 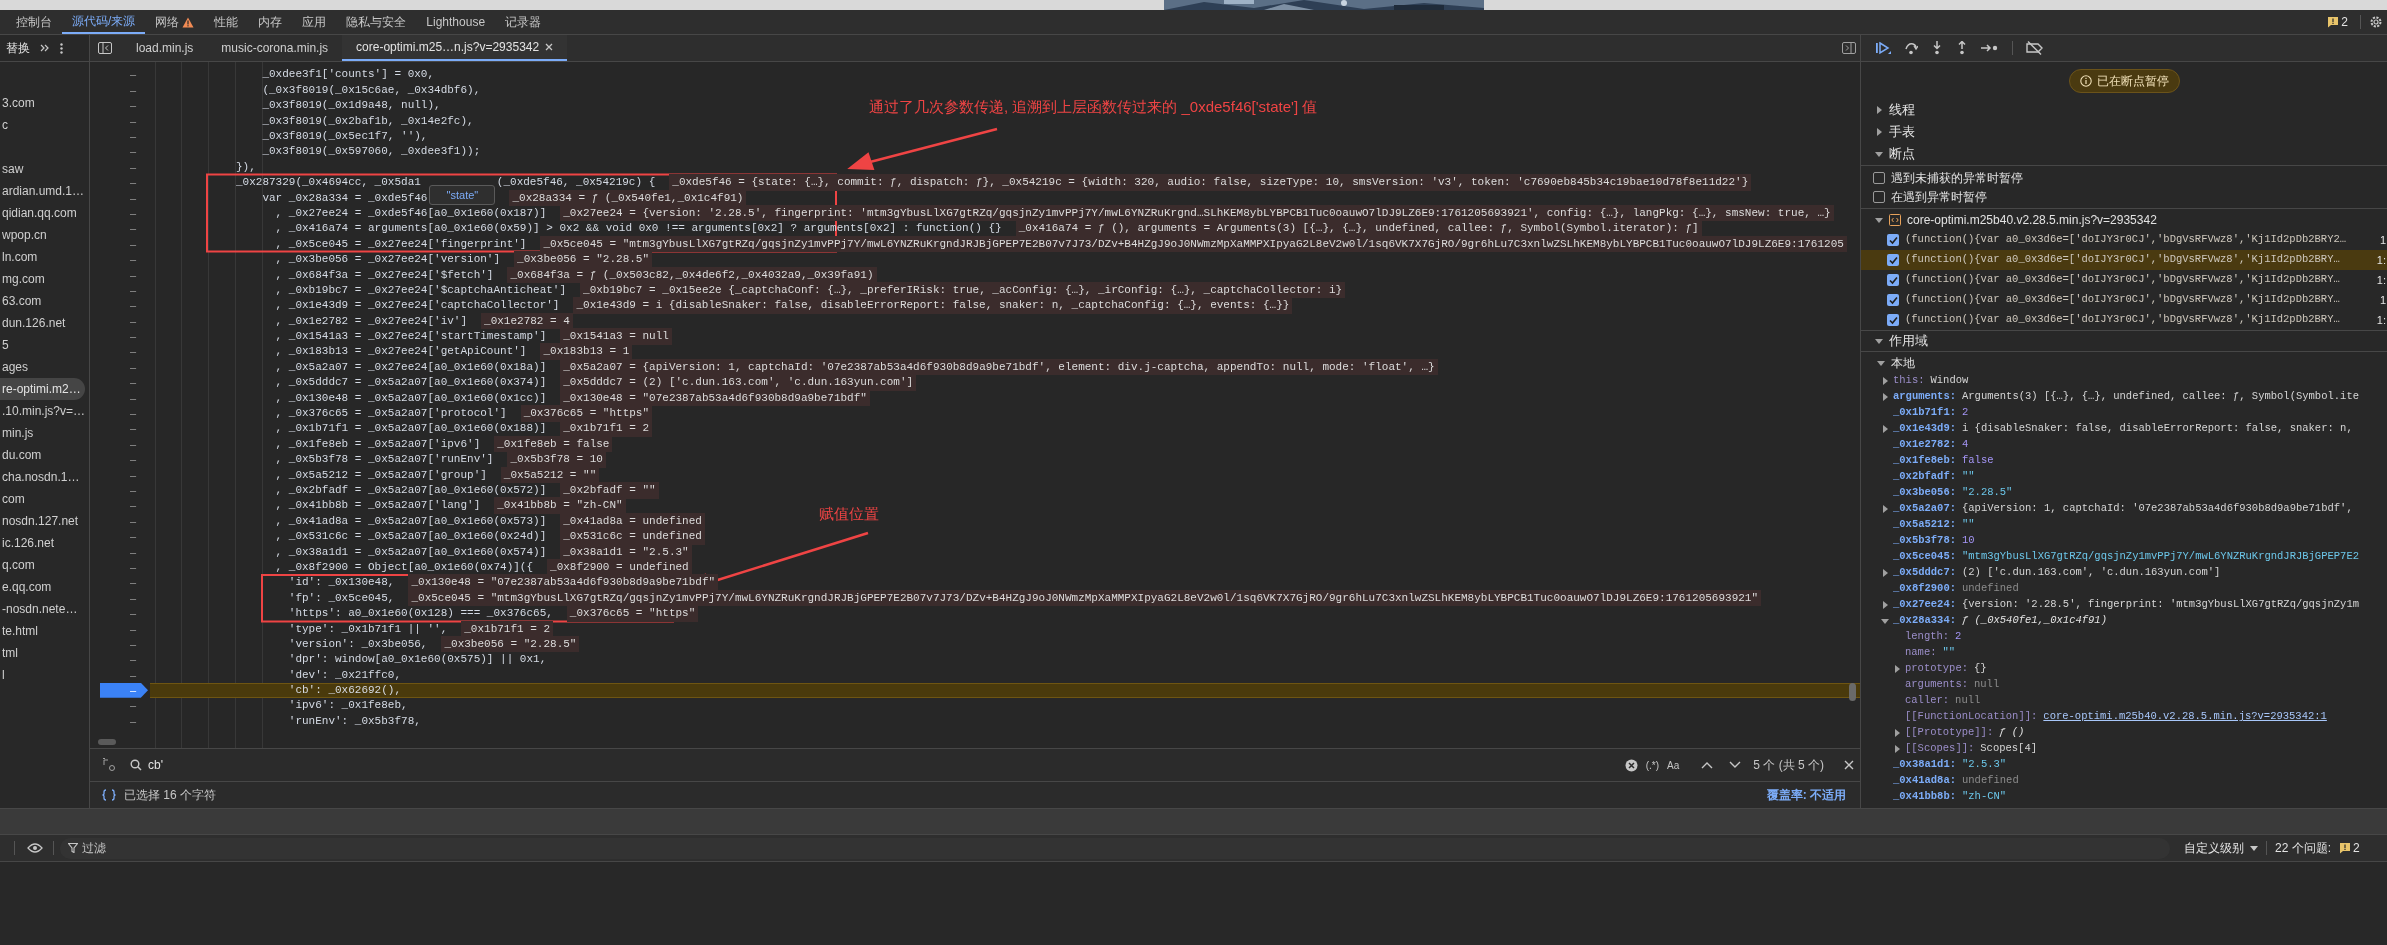 What do you see at coordinates (2124, 749) in the screenshot?
I see `scope-variable: [[Scopes]]: Scopes[4]` at bounding box center [2124, 749].